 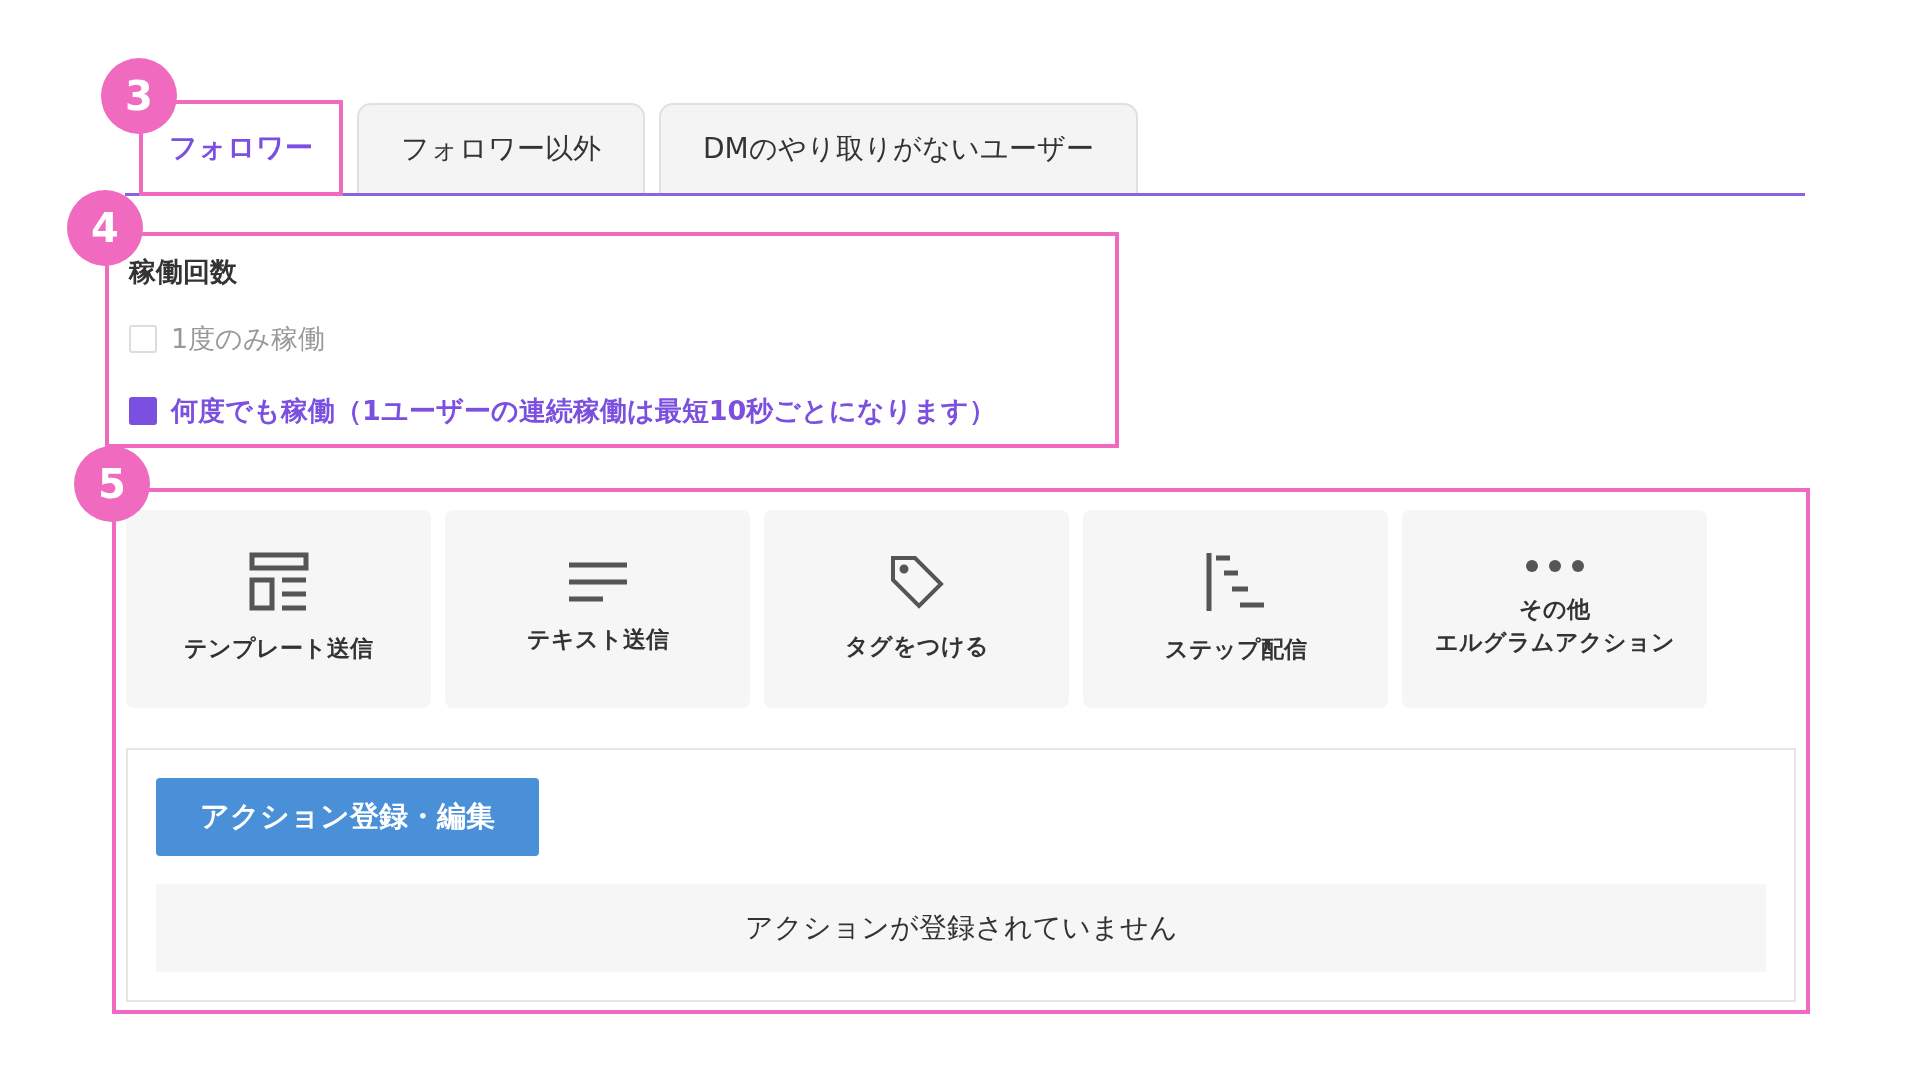 I want to click on checkbox, so click(x=143, y=411).